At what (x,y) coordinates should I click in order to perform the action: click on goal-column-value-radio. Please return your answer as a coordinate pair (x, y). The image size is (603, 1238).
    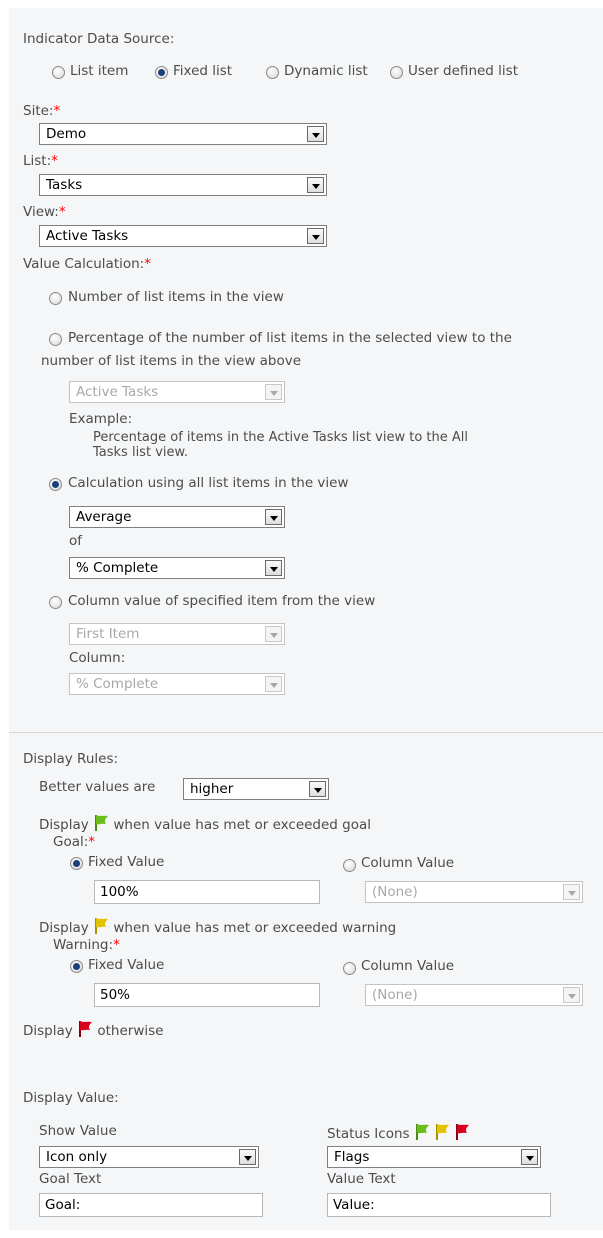
    Looking at the image, I should click on (349, 865).